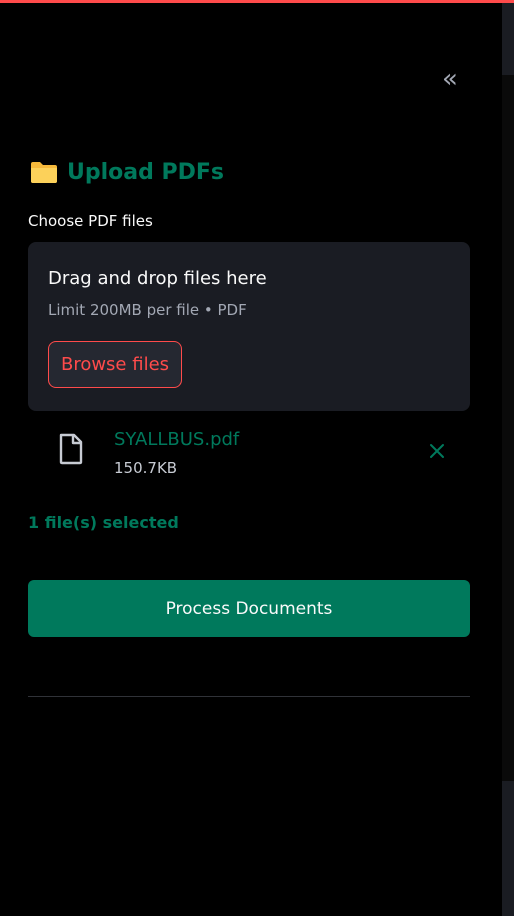 This screenshot has width=514, height=916. Describe the element at coordinates (450, 79) in the screenshot. I see `collapse-sidebar-icon: «` at that location.